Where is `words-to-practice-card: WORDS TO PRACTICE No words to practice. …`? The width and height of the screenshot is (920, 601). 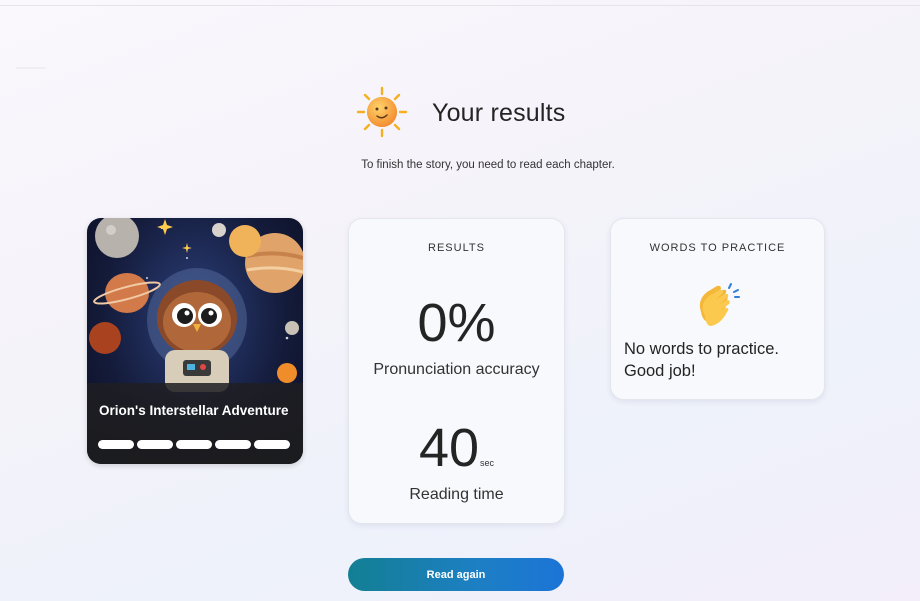
words-to-practice-card: WORDS TO PRACTICE No words to practice. … is located at coordinates (717, 309).